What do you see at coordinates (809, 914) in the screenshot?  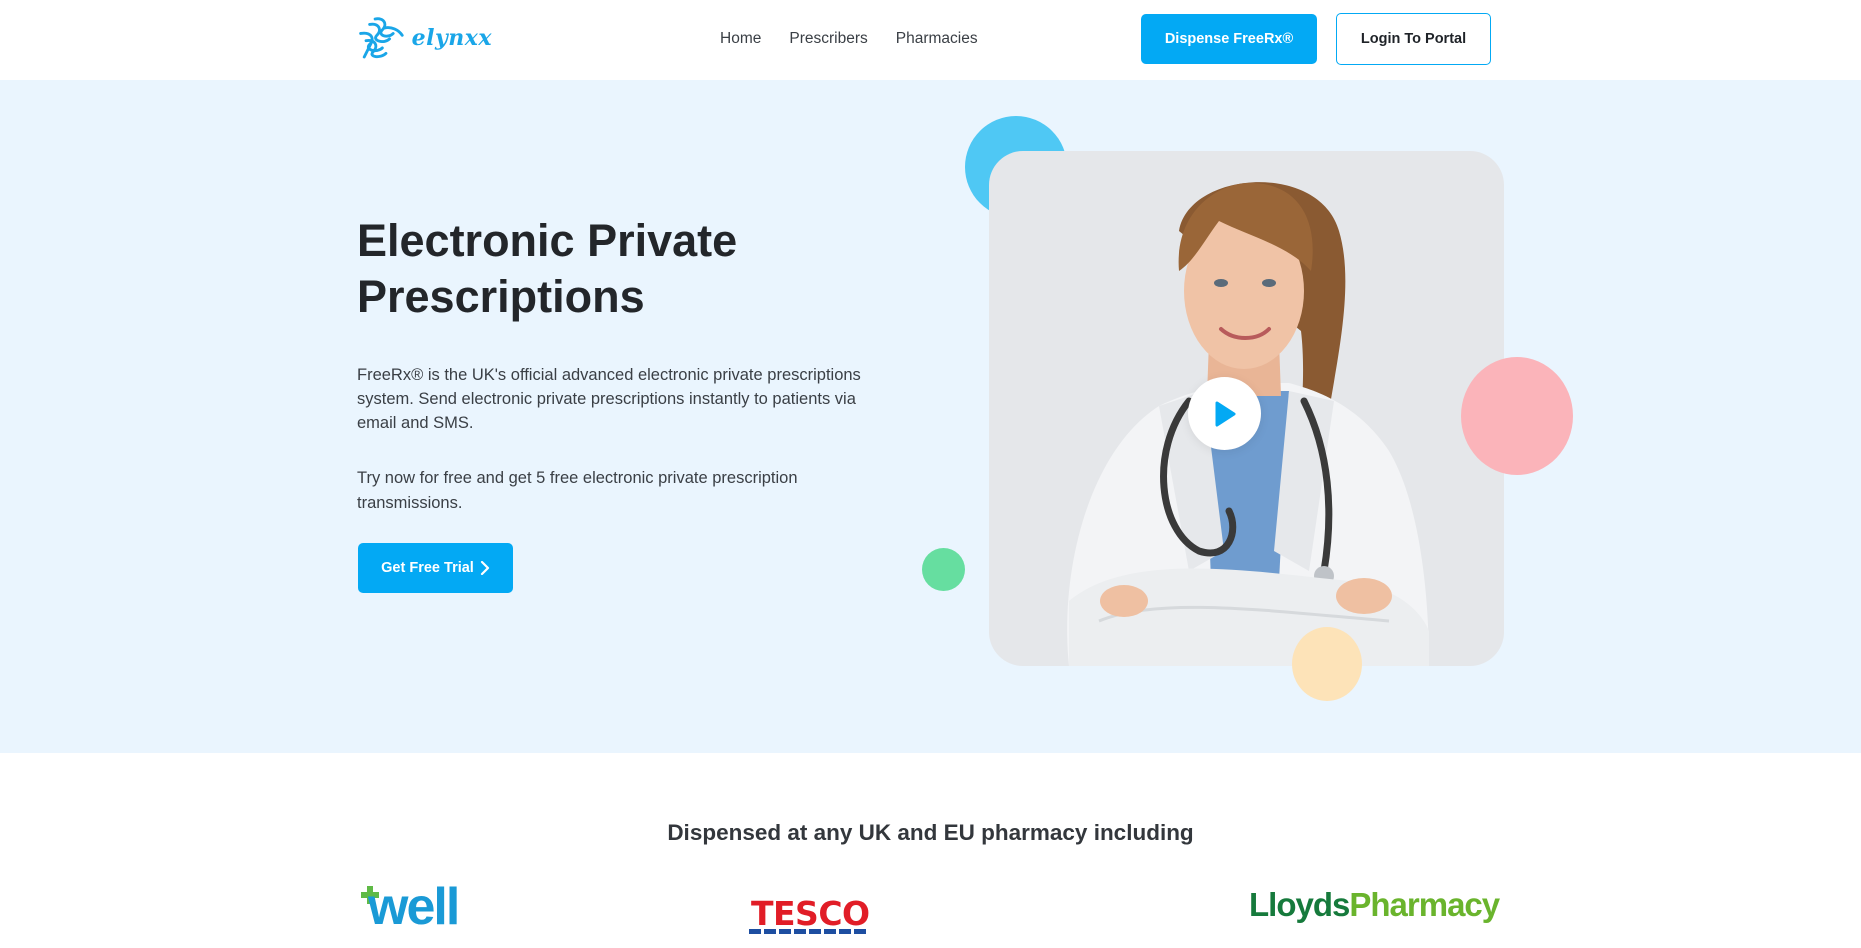 I see `tesco-logo: TESCO` at bounding box center [809, 914].